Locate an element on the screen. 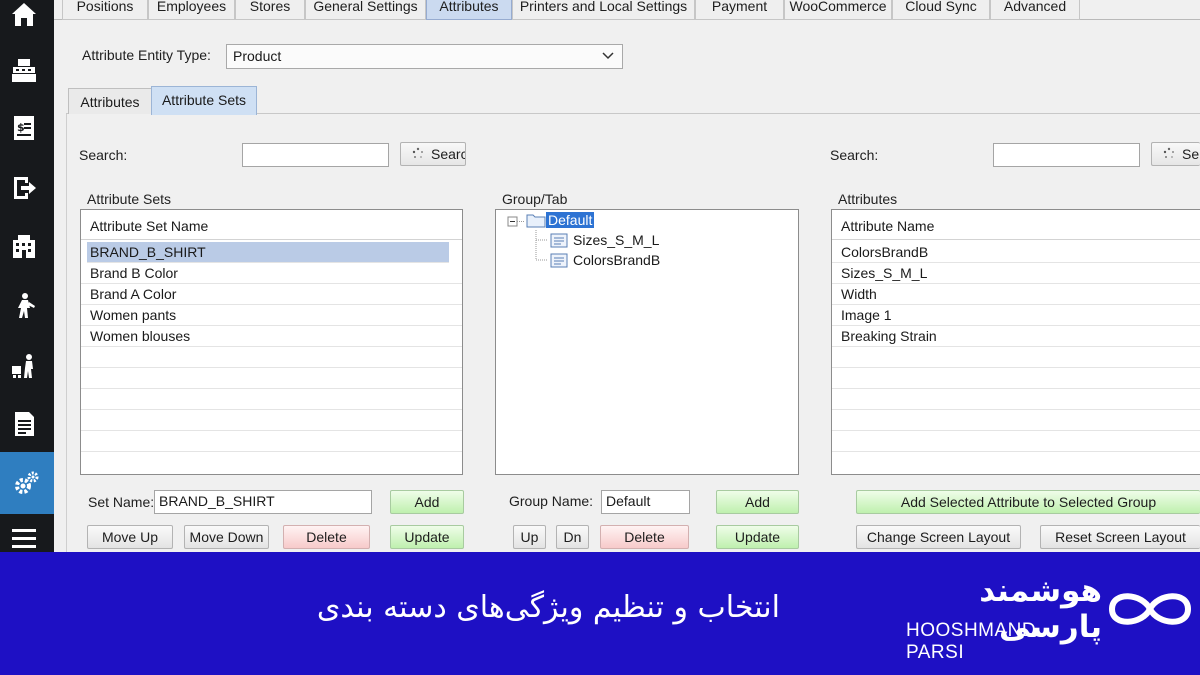 The width and height of the screenshot is (1200, 675). attribute-name-header: Attribute Name is located at coordinates (1016, 225).